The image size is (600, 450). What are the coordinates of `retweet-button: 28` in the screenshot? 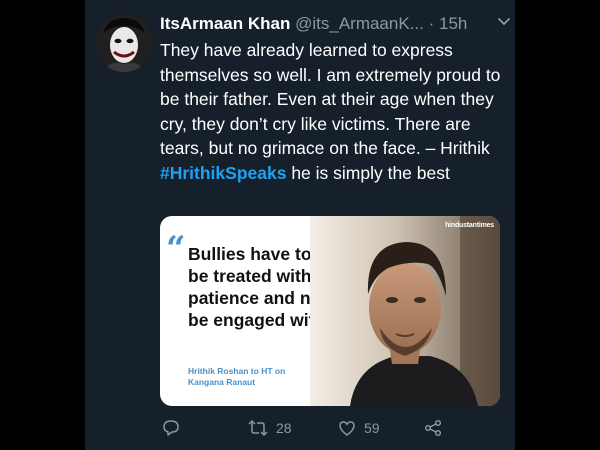 It's located at (270, 428).